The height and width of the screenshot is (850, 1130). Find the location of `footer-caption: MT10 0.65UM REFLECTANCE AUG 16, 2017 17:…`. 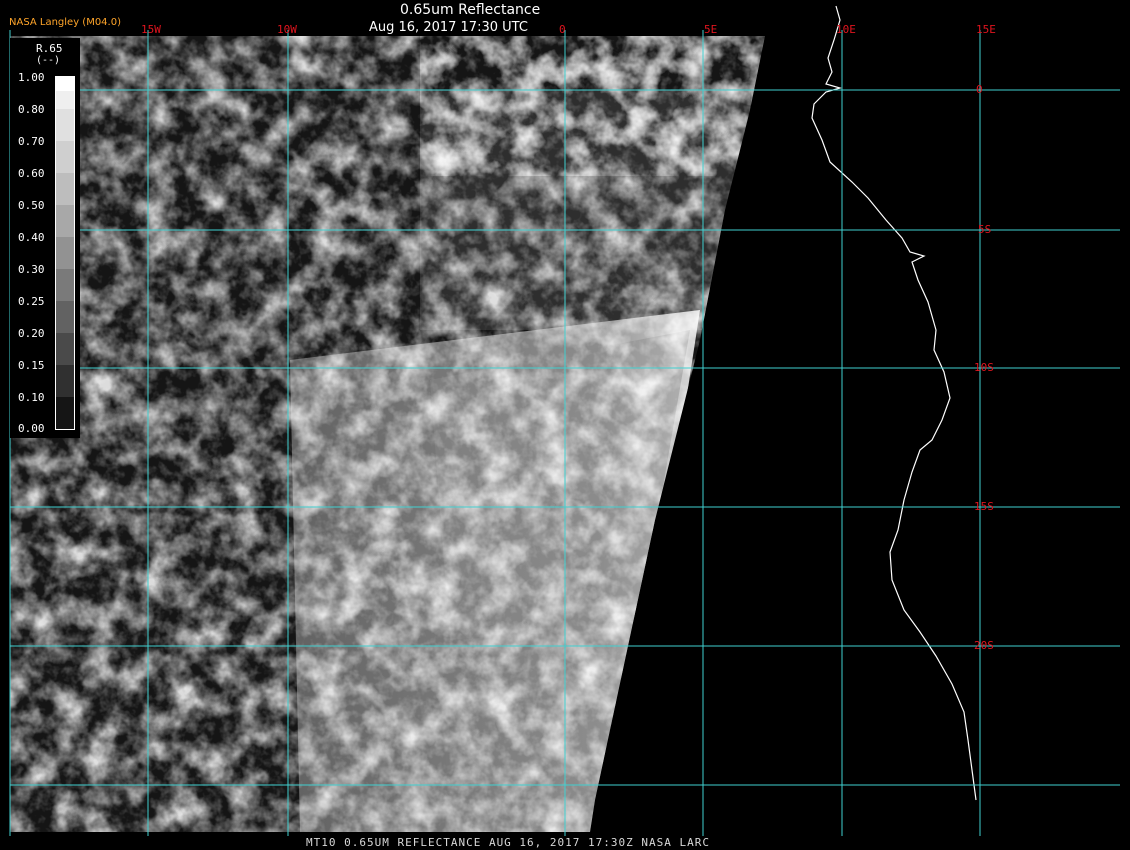

footer-caption: MT10 0.65UM REFLECTANCE AUG 16, 2017 17:… is located at coordinates (508, 842).